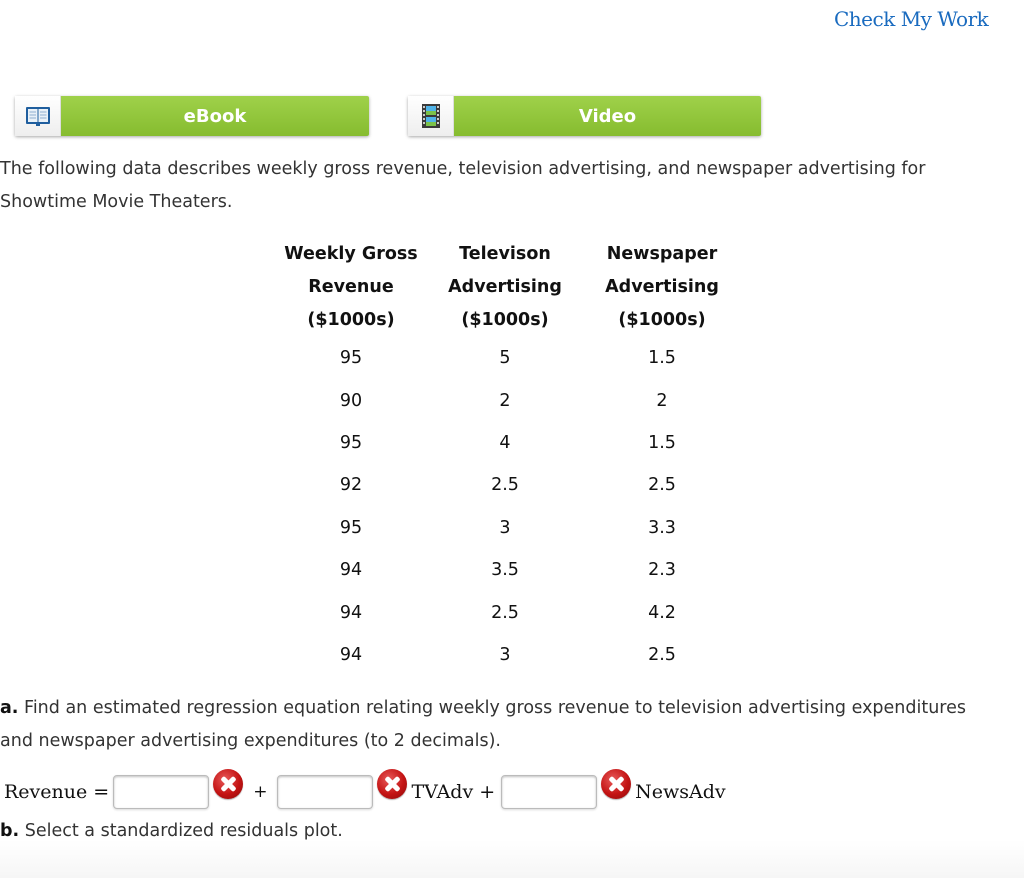  Describe the element at coordinates (911, 19) in the screenshot. I see `check-my-work-link: Check My Work` at that location.